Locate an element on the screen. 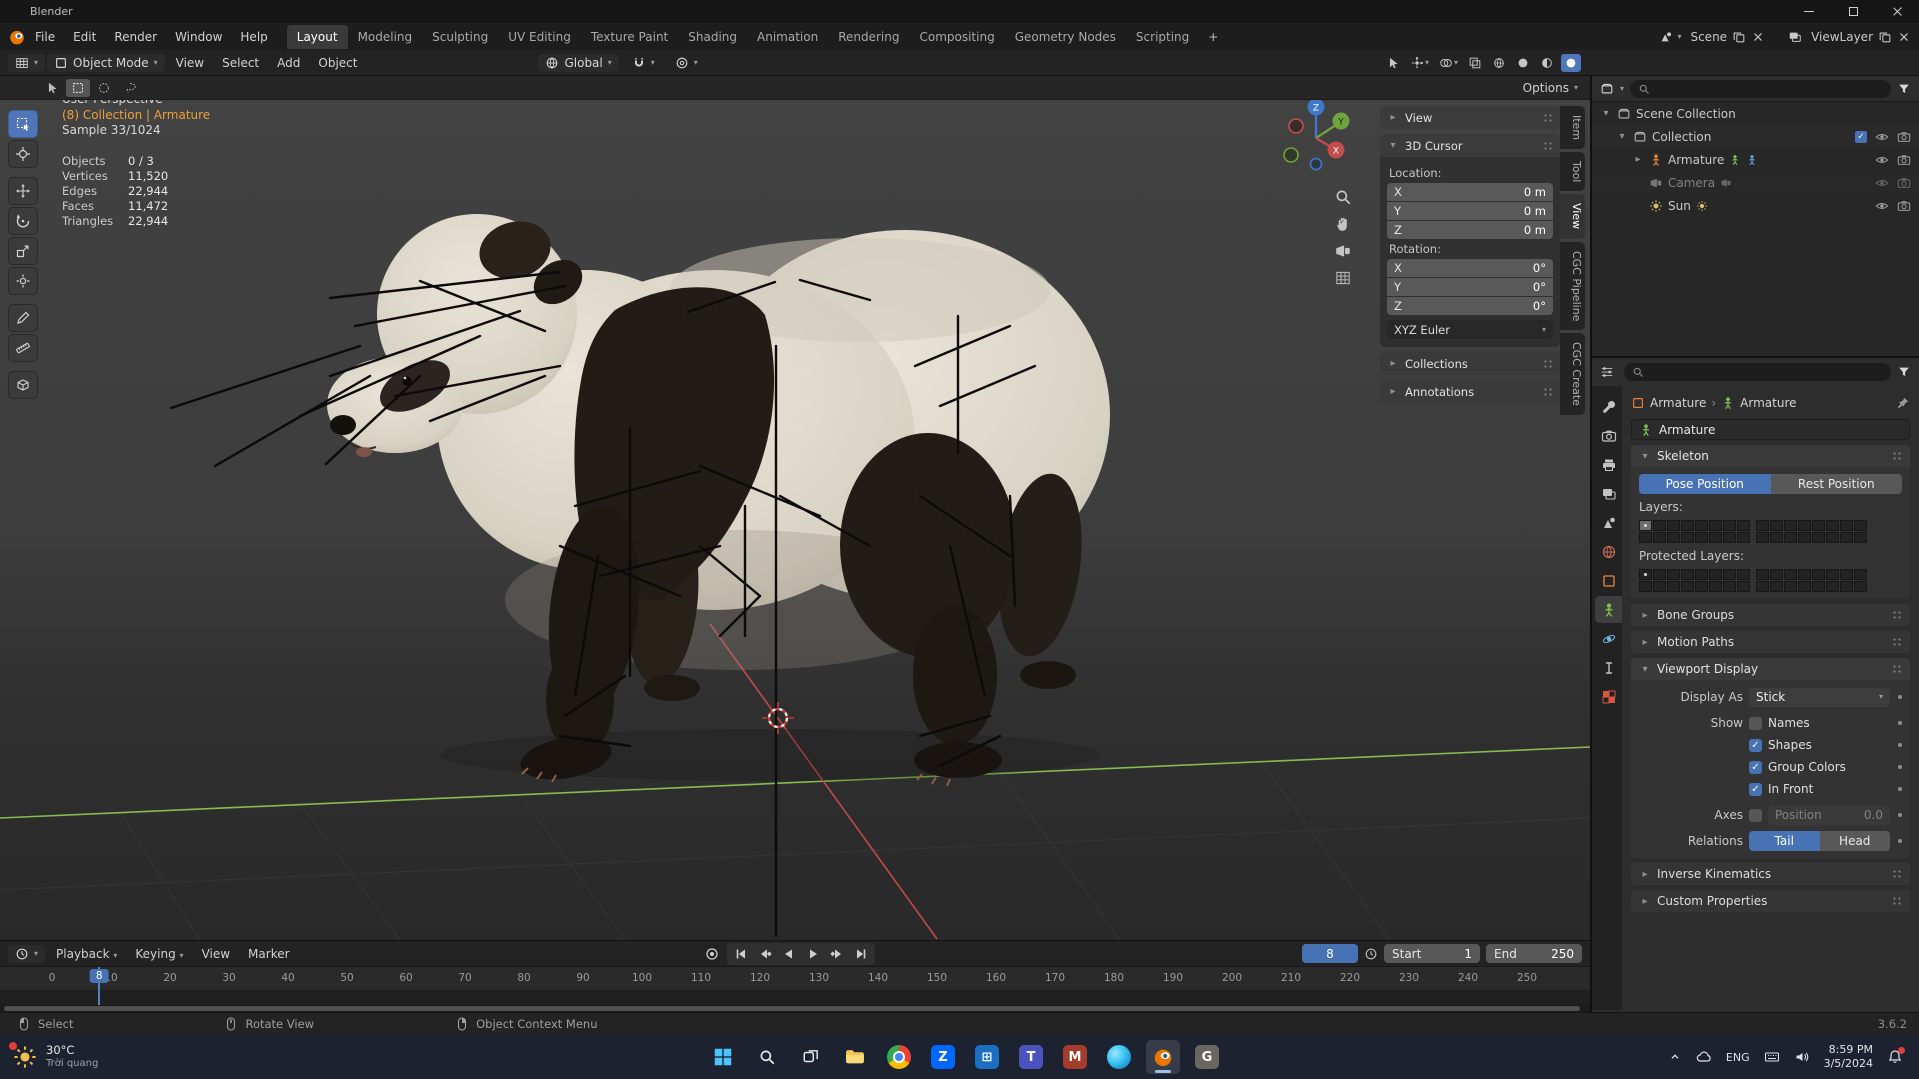  tool-transform is located at coordinates (23, 281).